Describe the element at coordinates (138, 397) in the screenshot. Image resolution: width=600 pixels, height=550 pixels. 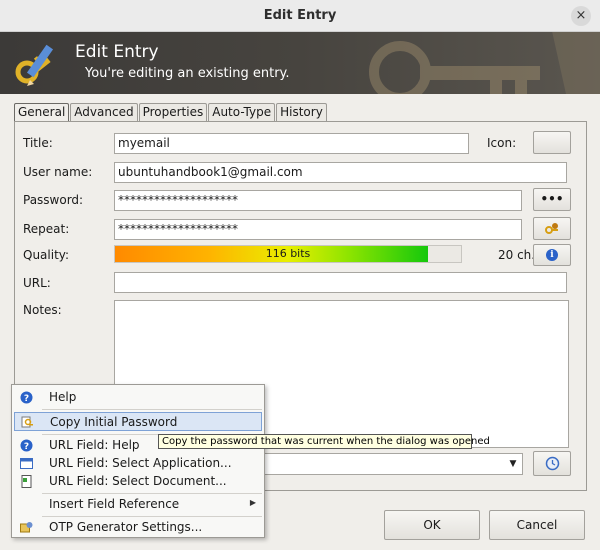
I see `menu-item-help: ? Help` at that location.